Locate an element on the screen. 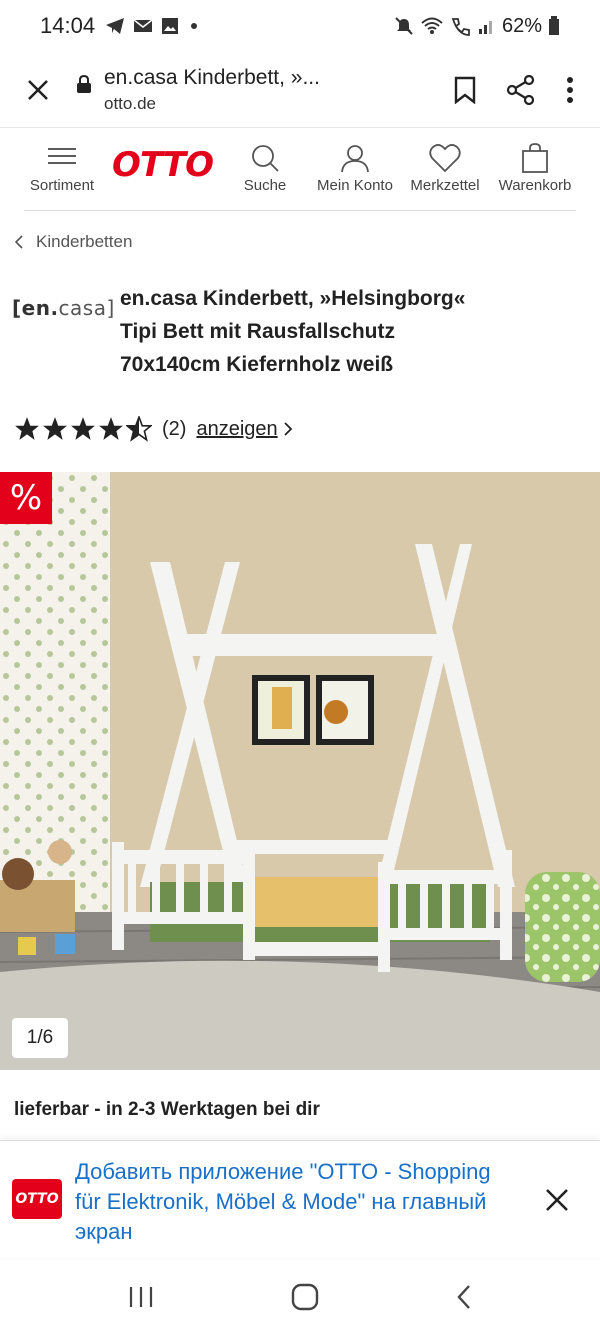 The width and height of the screenshot is (600, 1332). battery-percent: 62% is located at coordinates (521, 25).